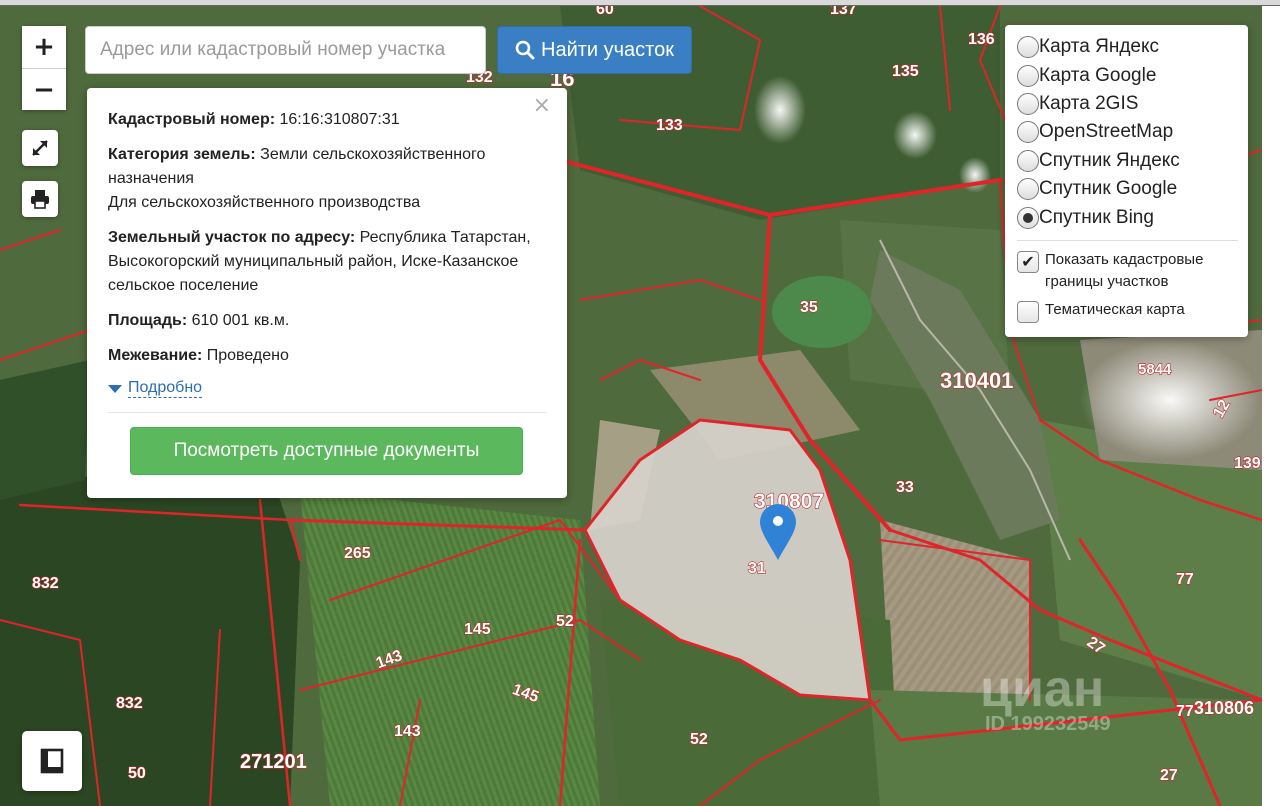 This screenshot has height=806, width=1280. I want to click on area-row: Площадь: 610 001 кв.м., so click(327, 321).